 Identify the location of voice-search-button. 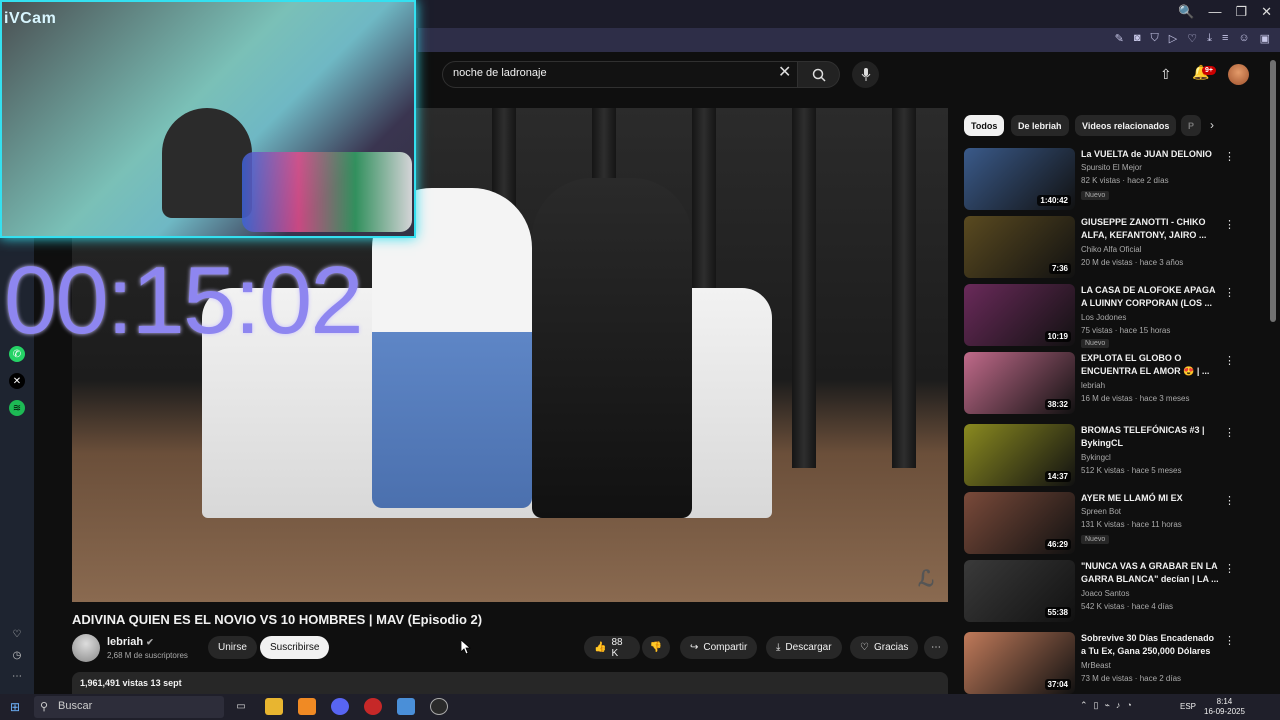
(865, 74).